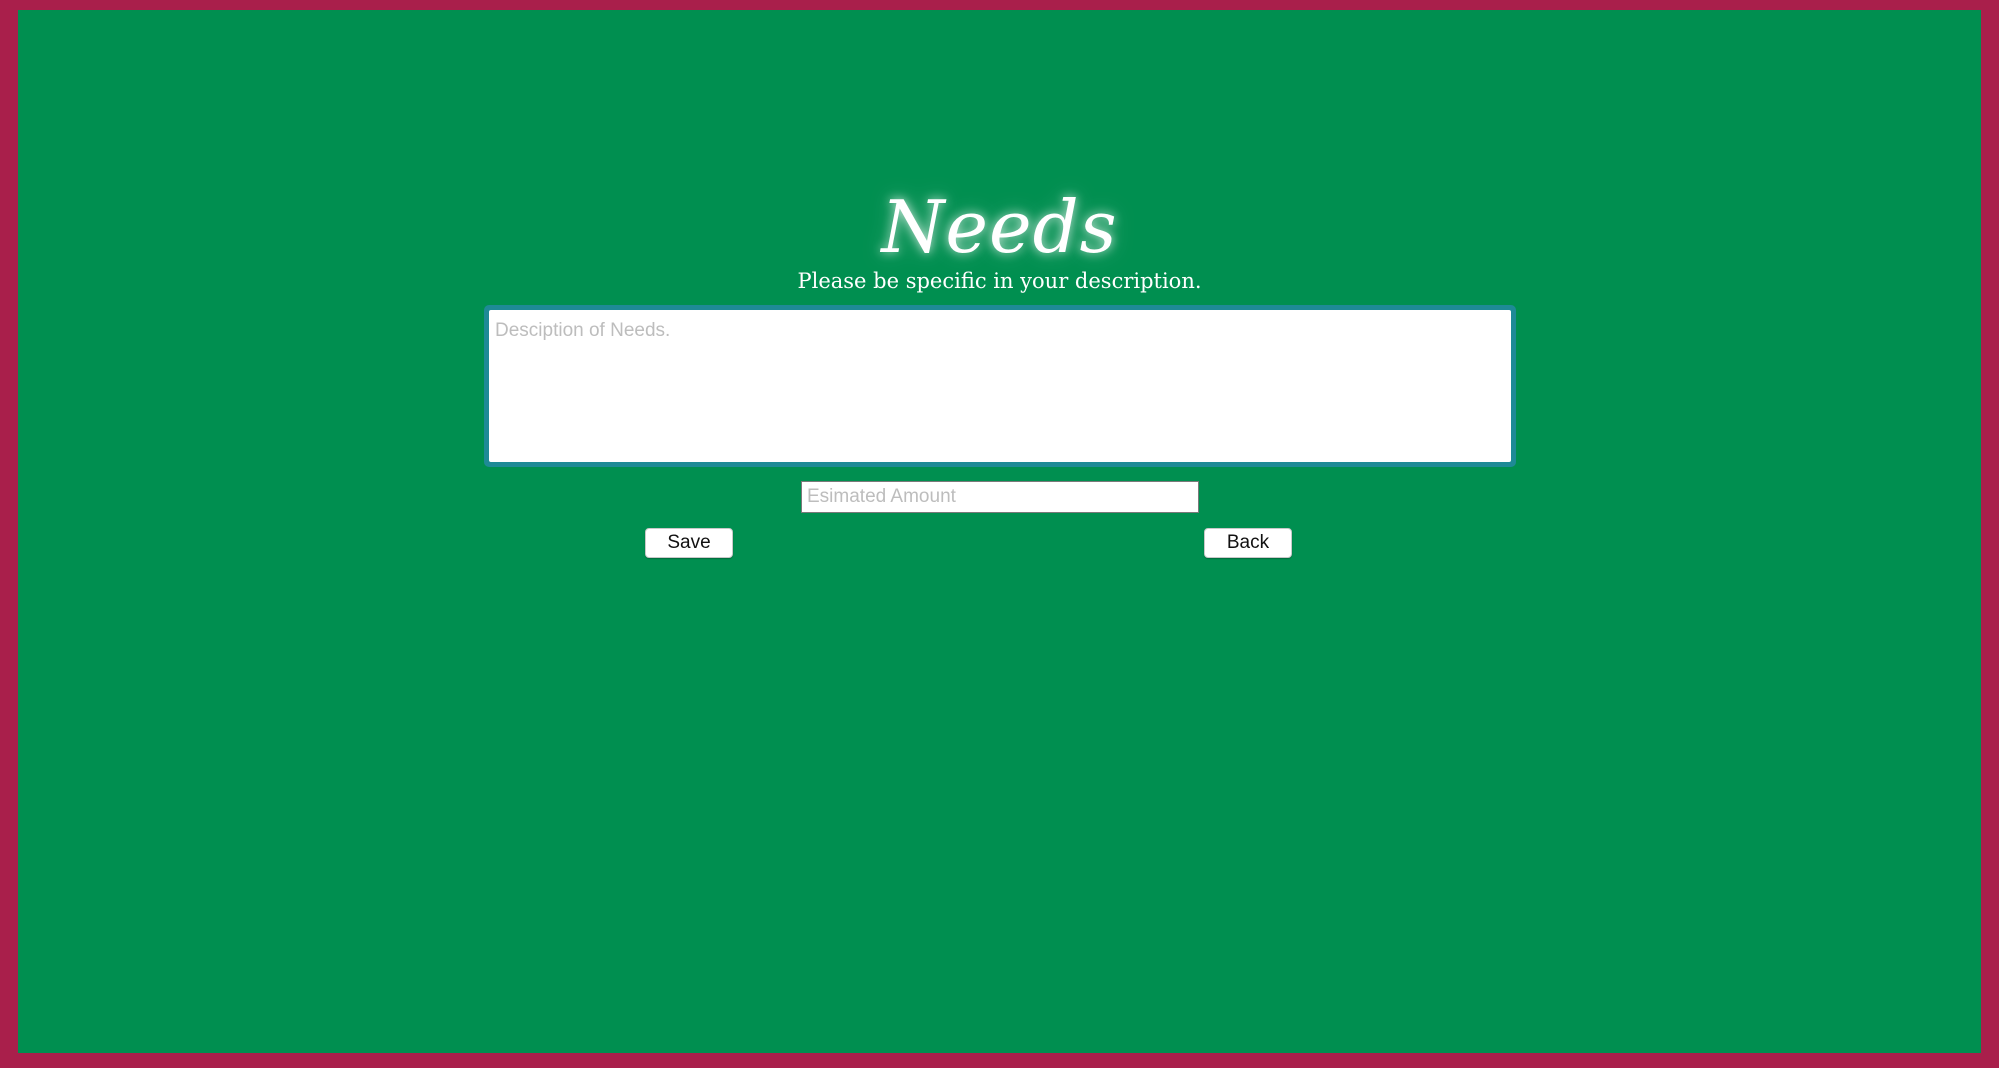 The height and width of the screenshot is (1068, 1999). Describe the element at coordinates (1000, 497) in the screenshot. I see `estimated-amount-input` at that location.